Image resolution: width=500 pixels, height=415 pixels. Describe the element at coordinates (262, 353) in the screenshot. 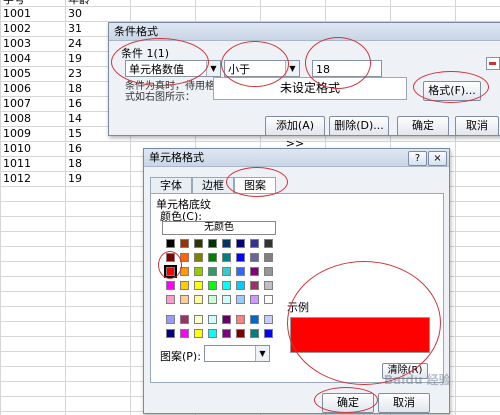

I see `chevron-down-icon: ▼` at that location.